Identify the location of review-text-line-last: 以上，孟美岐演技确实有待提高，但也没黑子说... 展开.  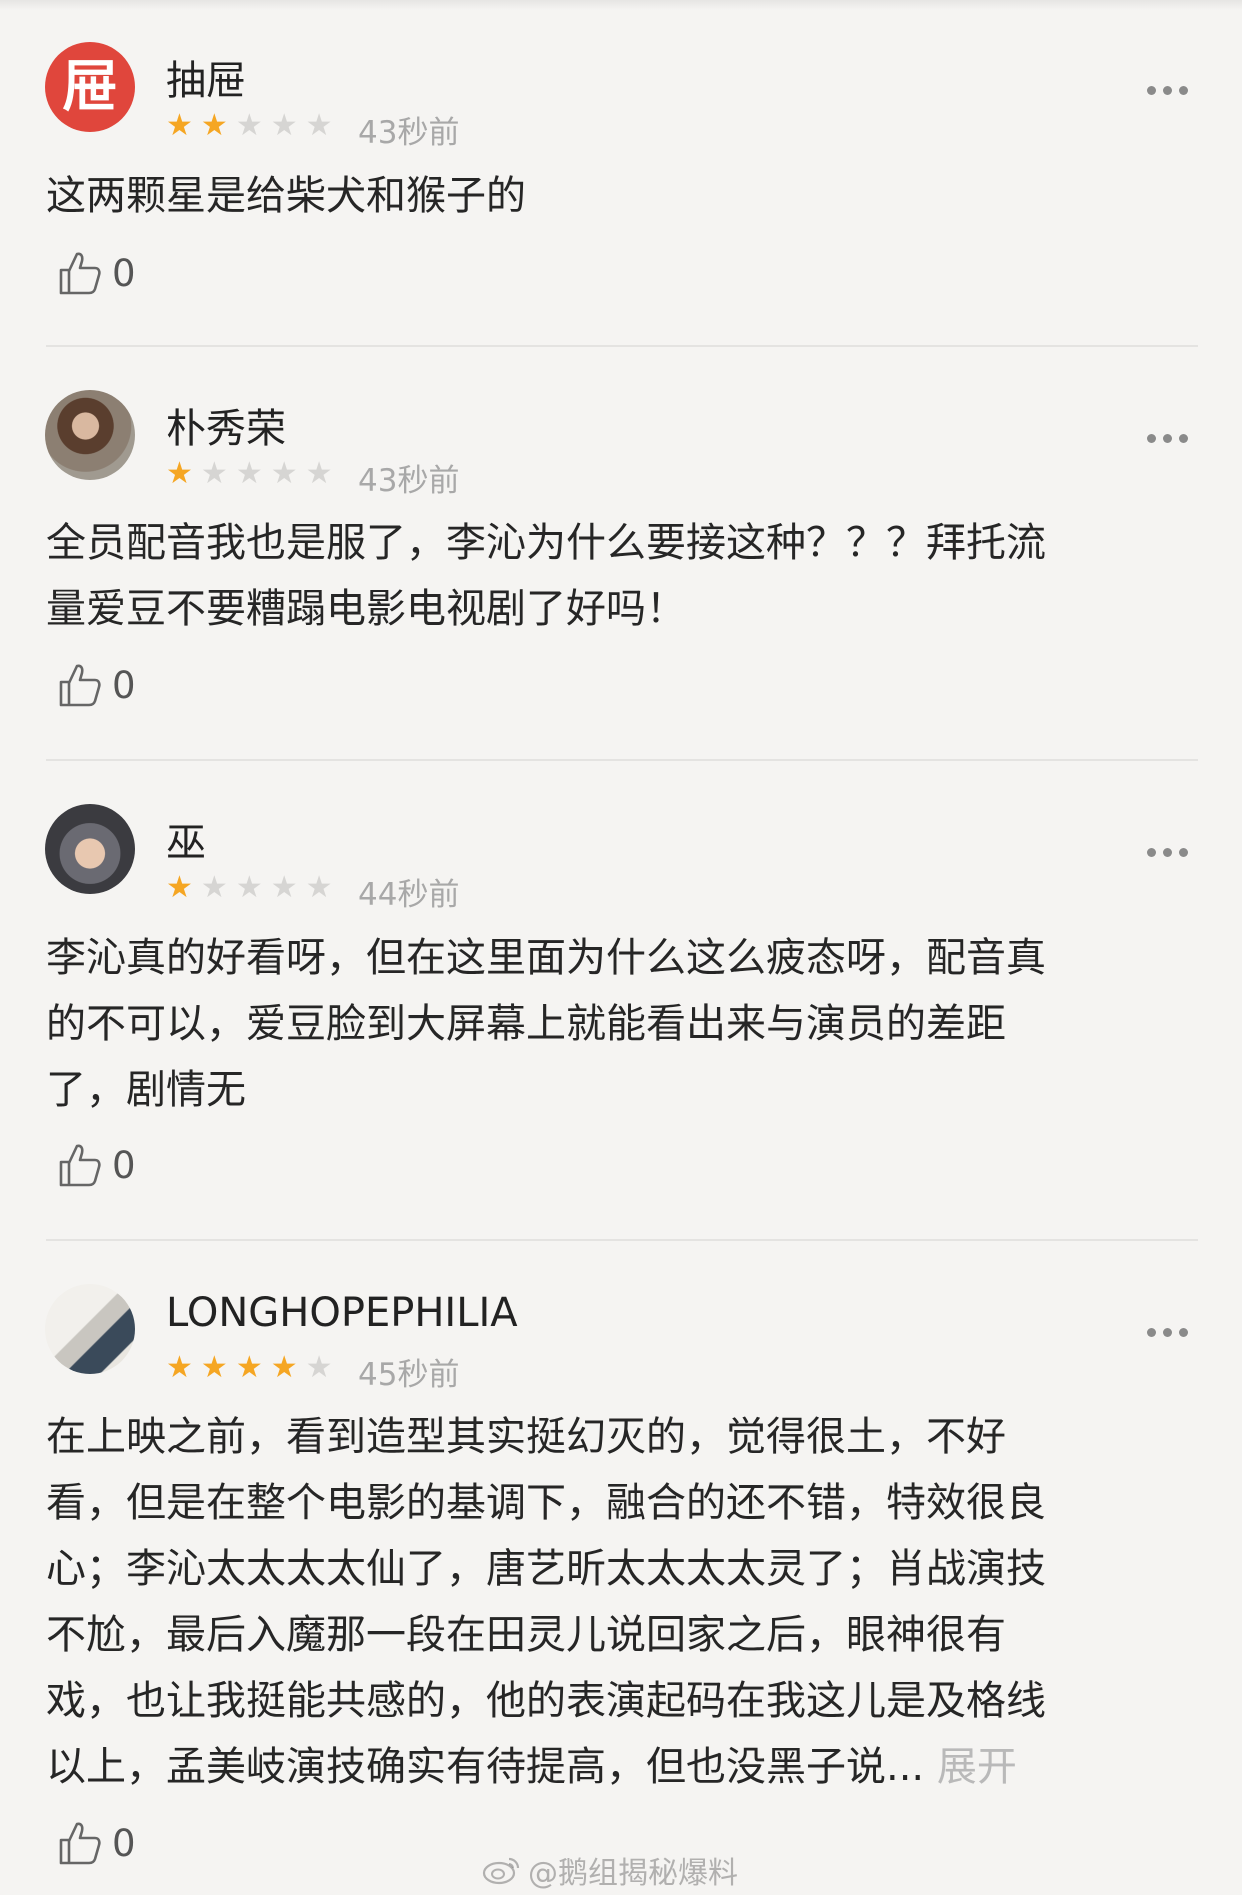
(621, 1767).